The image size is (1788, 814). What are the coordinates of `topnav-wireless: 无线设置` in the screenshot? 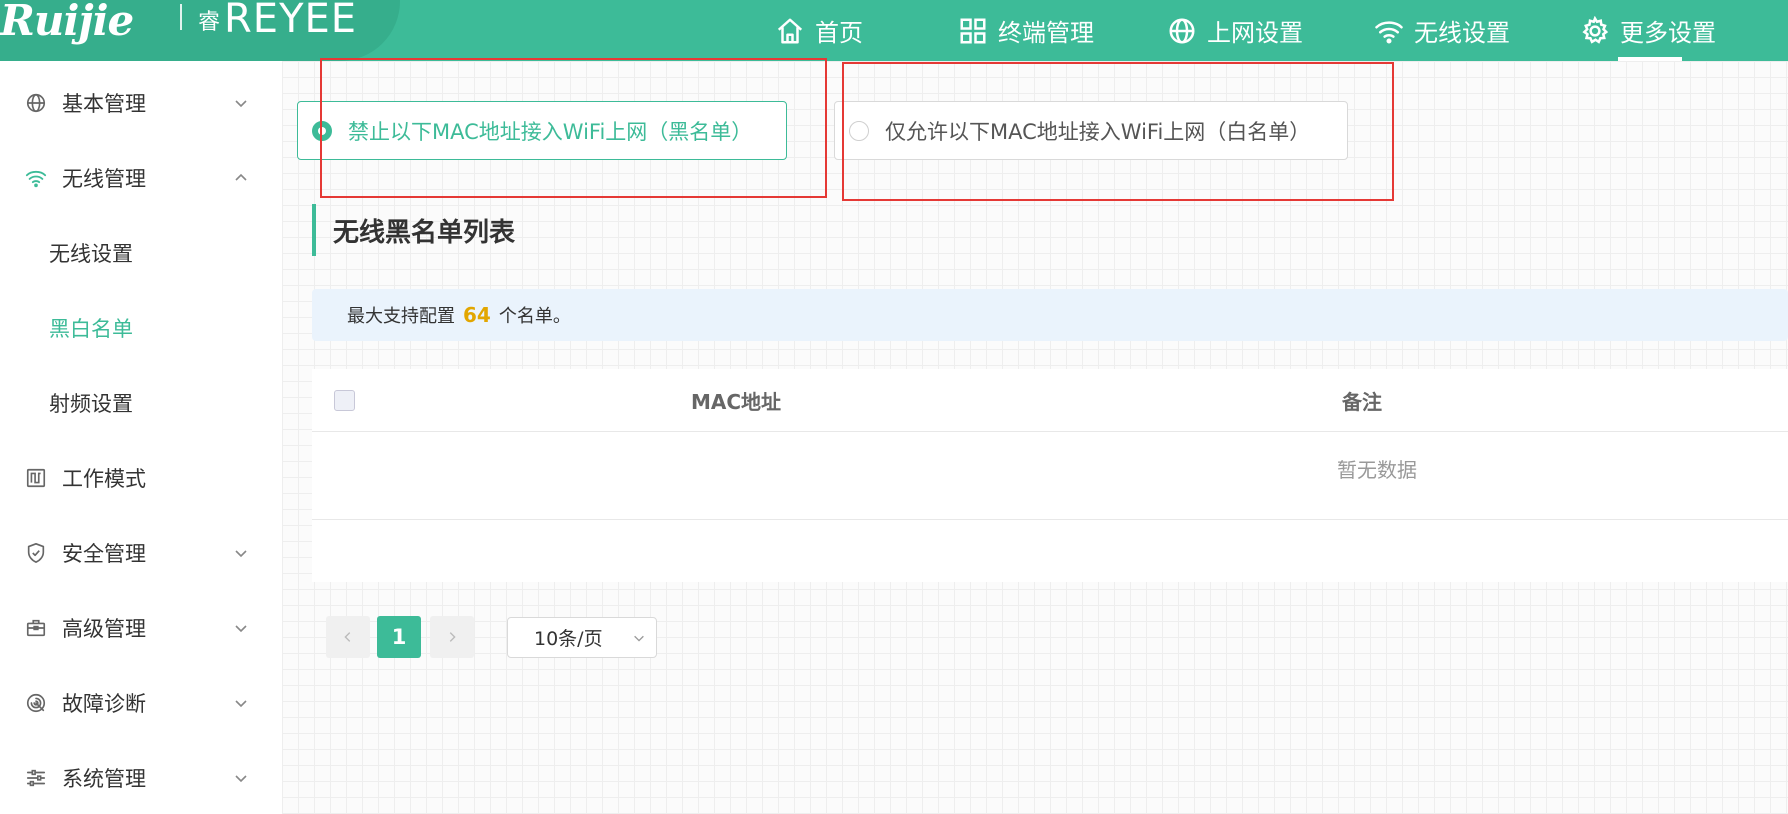 It's located at (1442, 30).